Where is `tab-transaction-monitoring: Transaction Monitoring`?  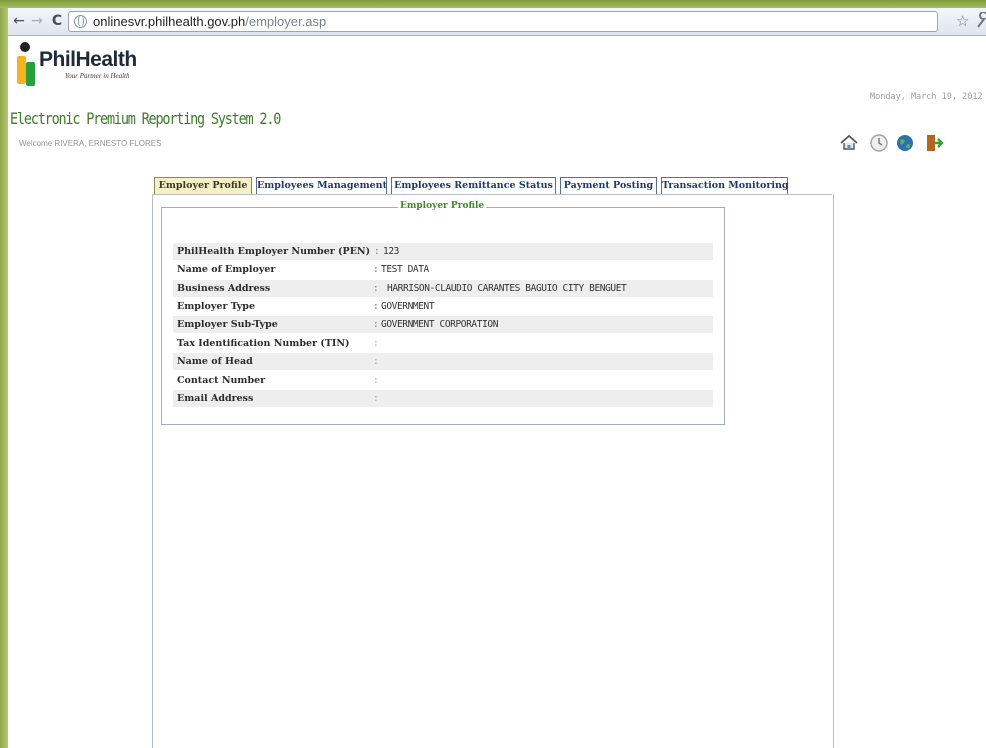
tab-transaction-monitoring: Transaction Monitoring is located at coordinates (725, 186).